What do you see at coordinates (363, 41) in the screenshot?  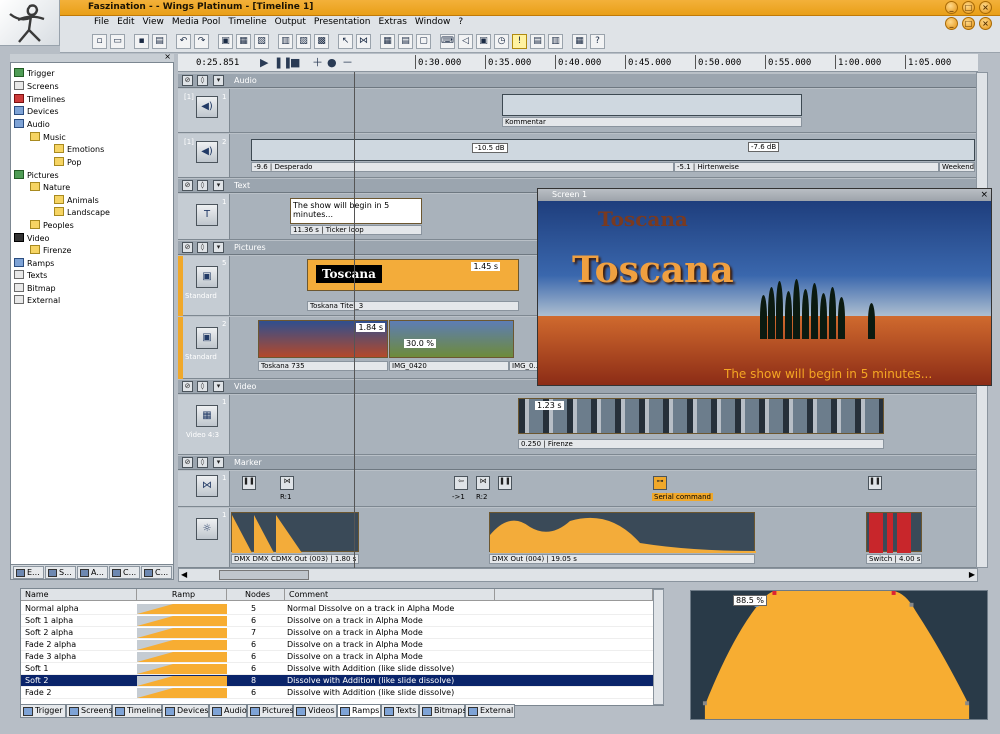 I see `split-icon: ⋈` at bounding box center [363, 41].